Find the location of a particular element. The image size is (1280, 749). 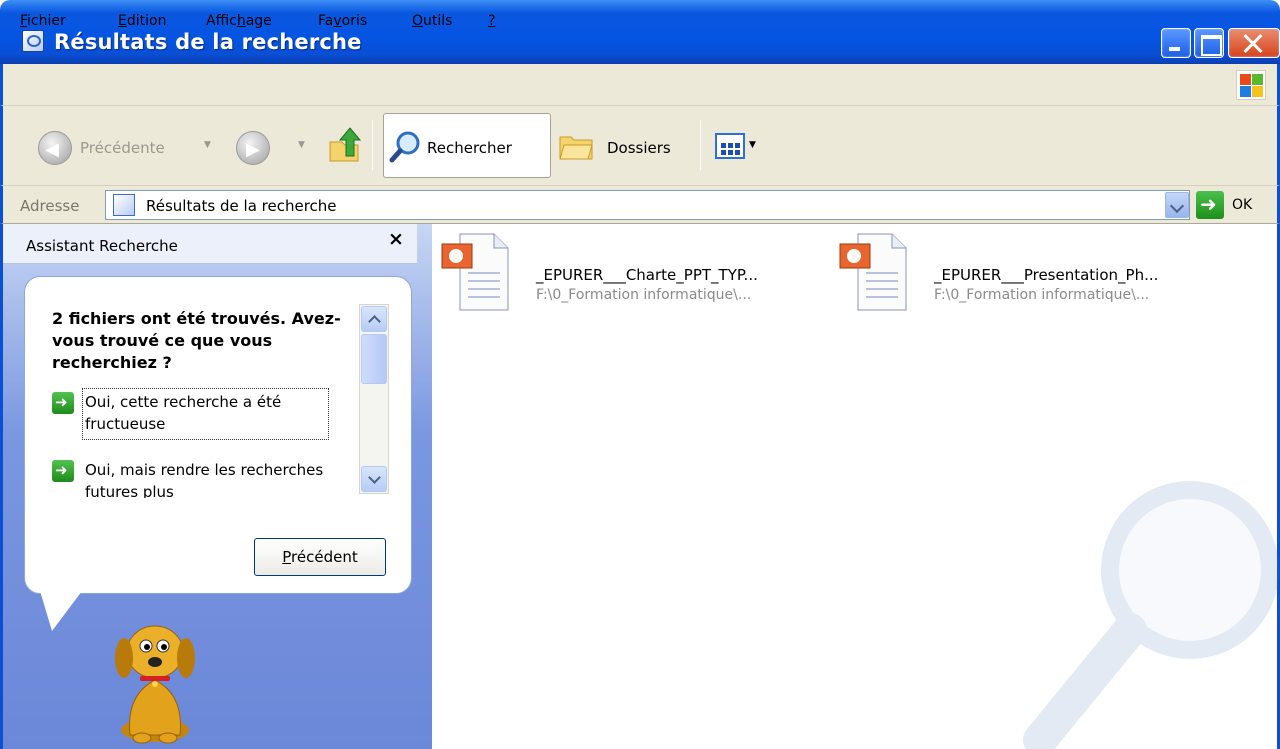

address-dropdown-icon is located at coordinates (1177, 205).